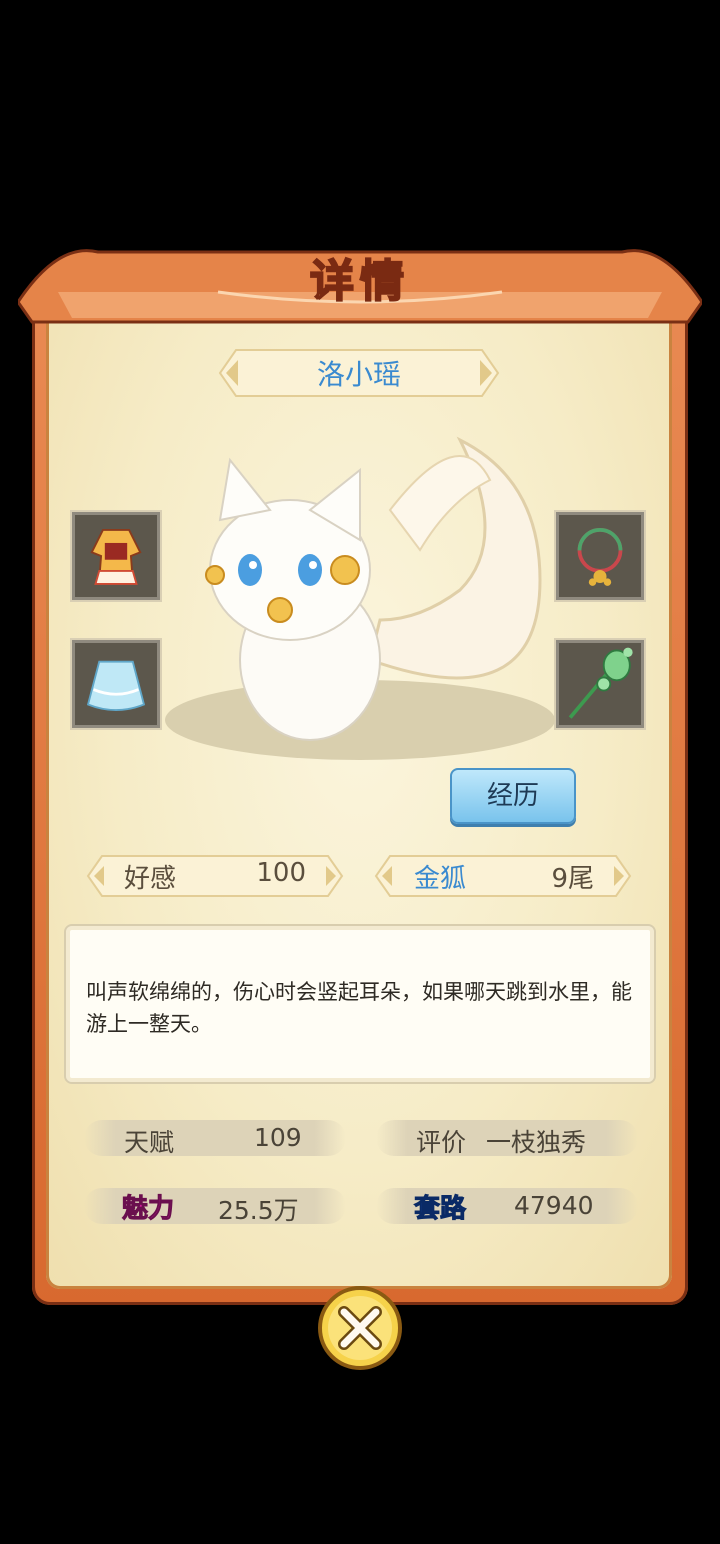 This screenshot has width=720, height=1544. I want to click on equip-slot-dress, so click(116, 556).